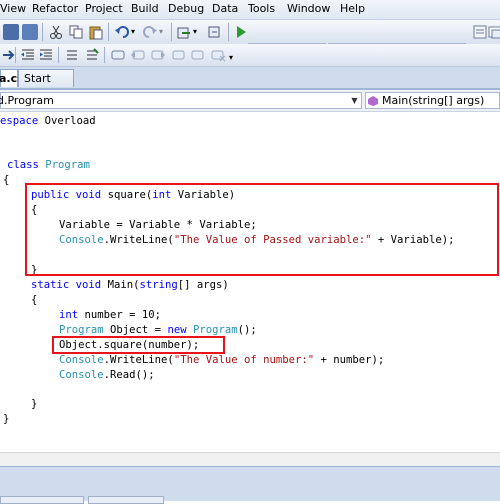 The height and width of the screenshot is (504, 500). Describe the element at coordinates (181, 100) in the screenshot. I see `type-selector: d.Program ▼` at that location.